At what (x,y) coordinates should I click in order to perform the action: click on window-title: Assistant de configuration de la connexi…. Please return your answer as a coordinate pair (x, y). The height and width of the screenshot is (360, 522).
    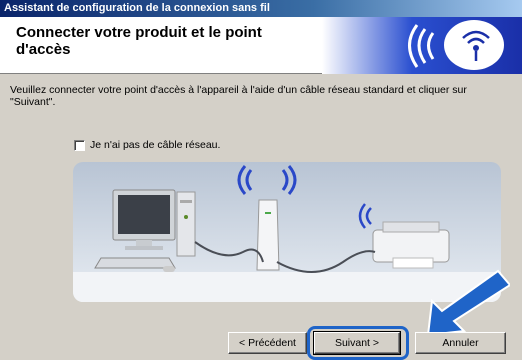
    Looking at the image, I should click on (137, 8).